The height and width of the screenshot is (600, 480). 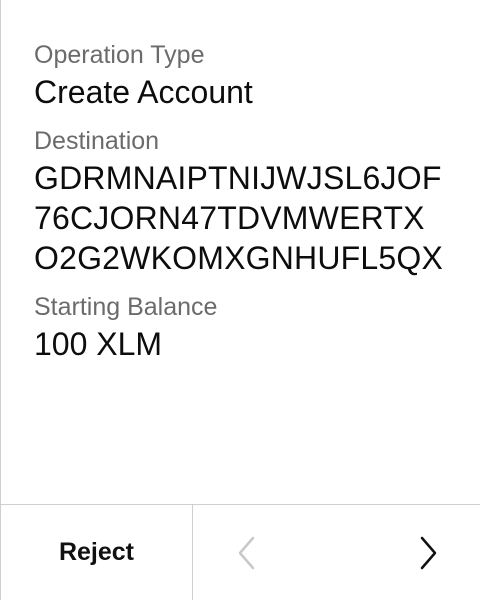 What do you see at coordinates (247, 553) in the screenshot?
I see `chevron-left-icon` at bounding box center [247, 553].